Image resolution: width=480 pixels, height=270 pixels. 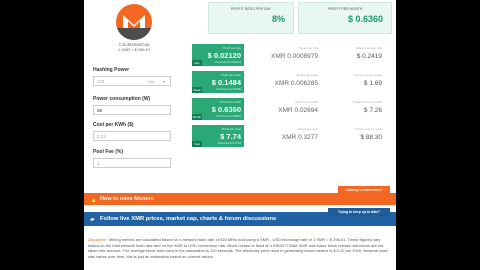 I want to click on power-cost-label: Power cost per month, so click(x=367, y=102).